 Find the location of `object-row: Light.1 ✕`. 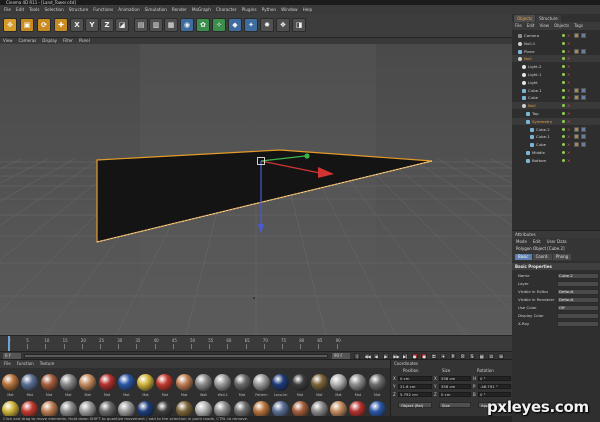

object-row: Light.1 ✕ is located at coordinates (556, 74).